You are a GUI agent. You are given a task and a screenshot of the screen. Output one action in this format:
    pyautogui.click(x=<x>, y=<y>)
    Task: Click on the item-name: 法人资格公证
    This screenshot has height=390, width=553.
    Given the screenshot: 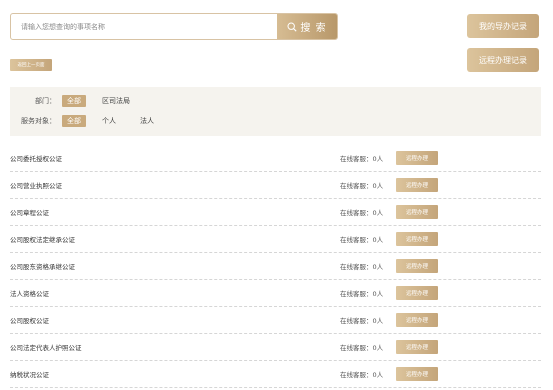 What is the action you would take?
    pyautogui.click(x=29, y=293)
    